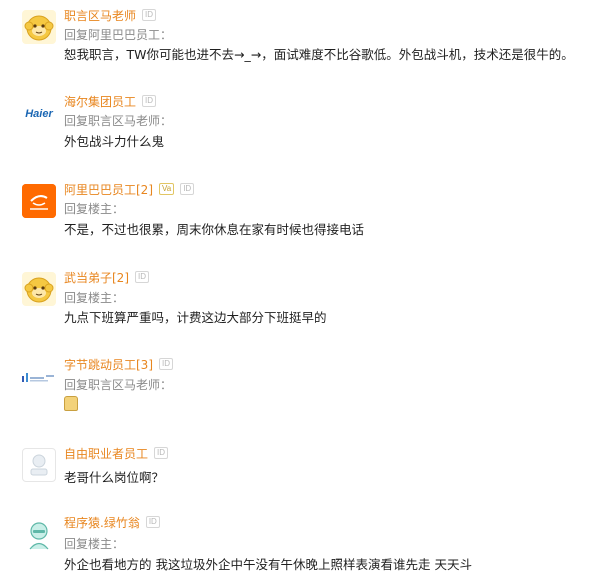  Describe the element at coordinates (118, 34) in the screenshot. I see `reply-to: 回复阿里巴巴员工：` at that location.